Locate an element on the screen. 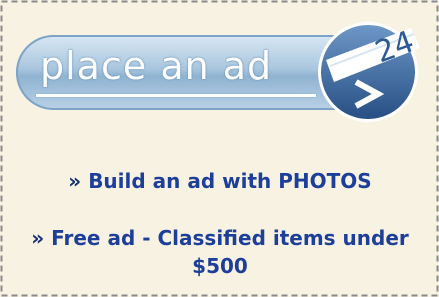 Image resolution: width=439 pixels, height=297 pixels. banner-underline is located at coordinates (176, 95).